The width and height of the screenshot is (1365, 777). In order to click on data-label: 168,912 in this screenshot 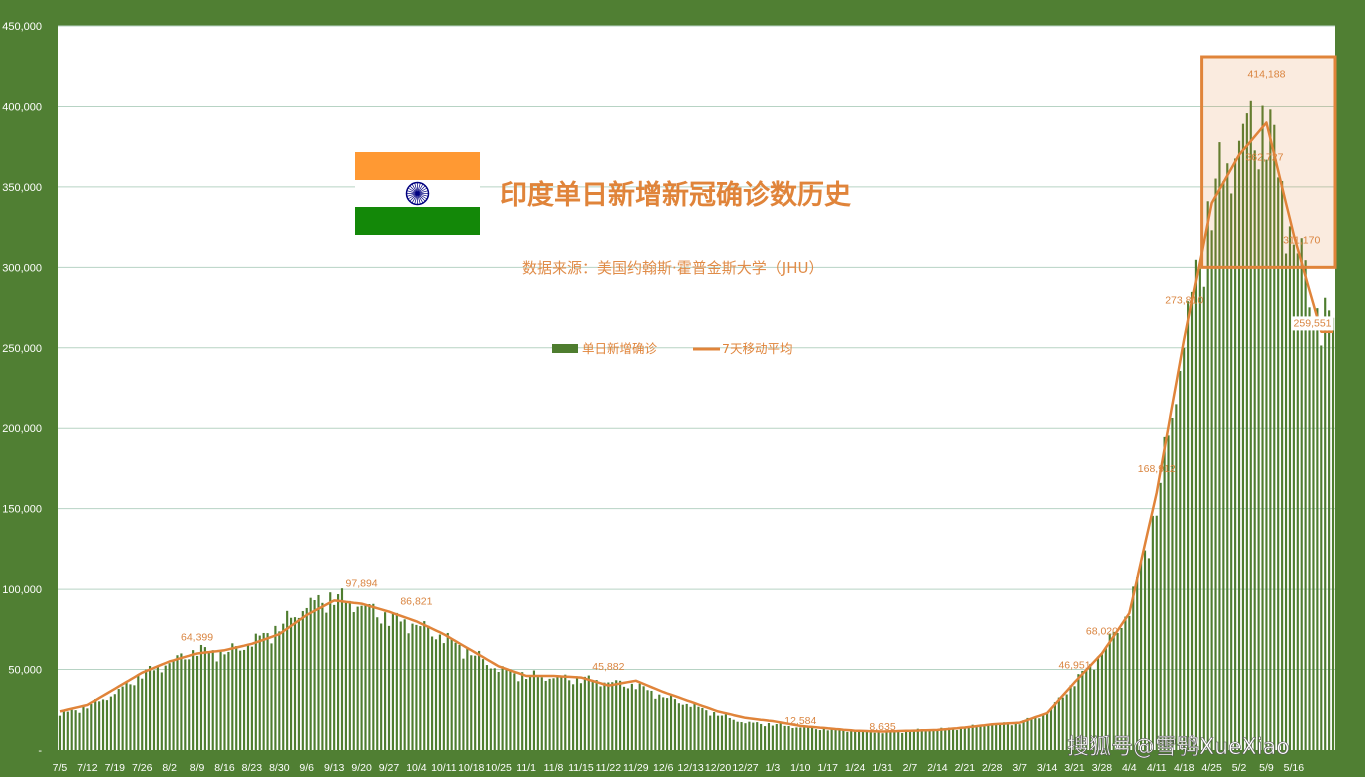, I will do `click(1157, 469)`.